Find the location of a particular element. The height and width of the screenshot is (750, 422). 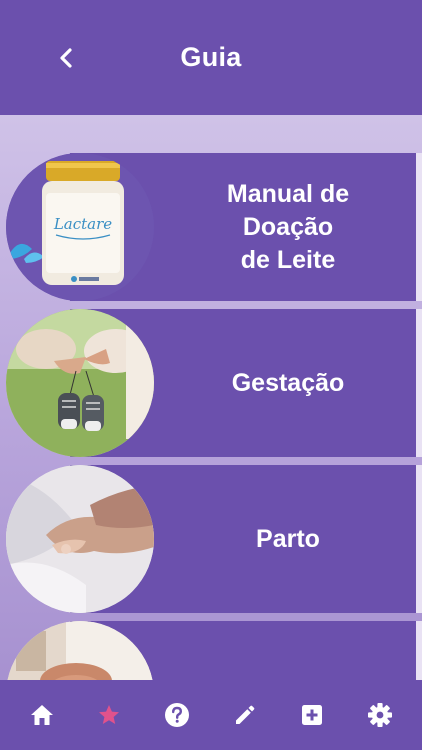

nav-settings is located at coordinates (380, 715).